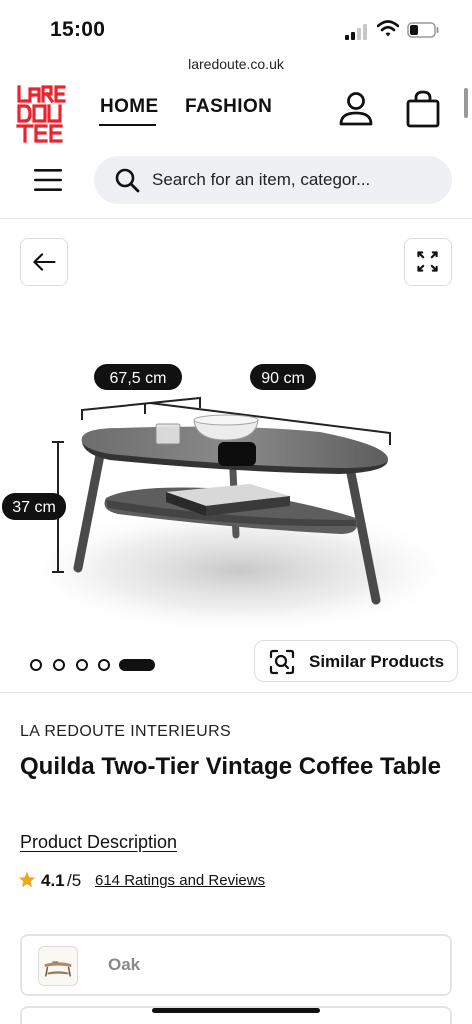 This screenshot has width=472, height=1024. What do you see at coordinates (297, 180) in the screenshot?
I see `search-input` at bounding box center [297, 180].